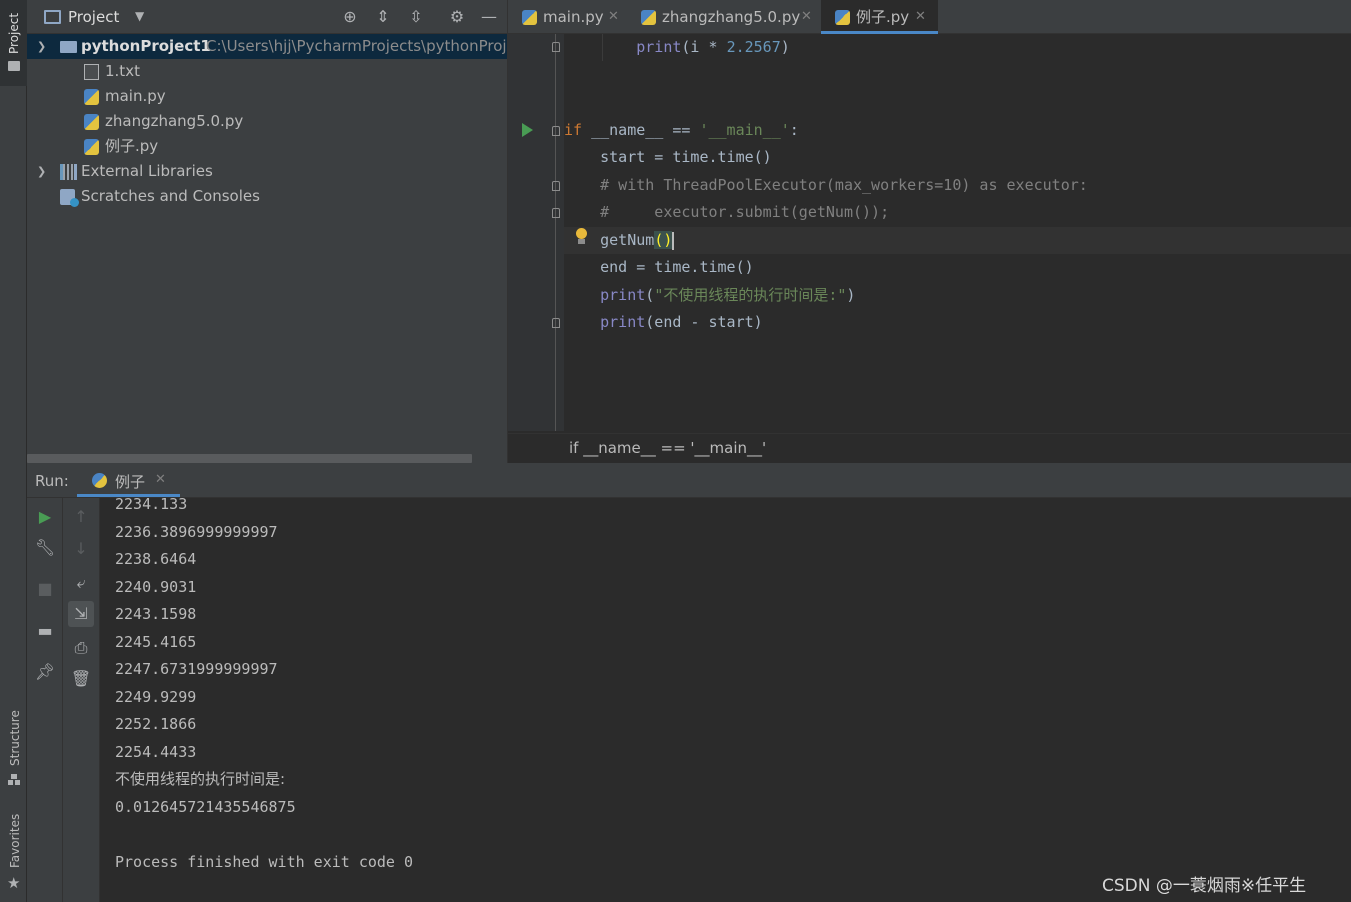 Image resolution: width=1351 pixels, height=902 pixels. I want to click on side-tab-project: Project, so click(13, 43).